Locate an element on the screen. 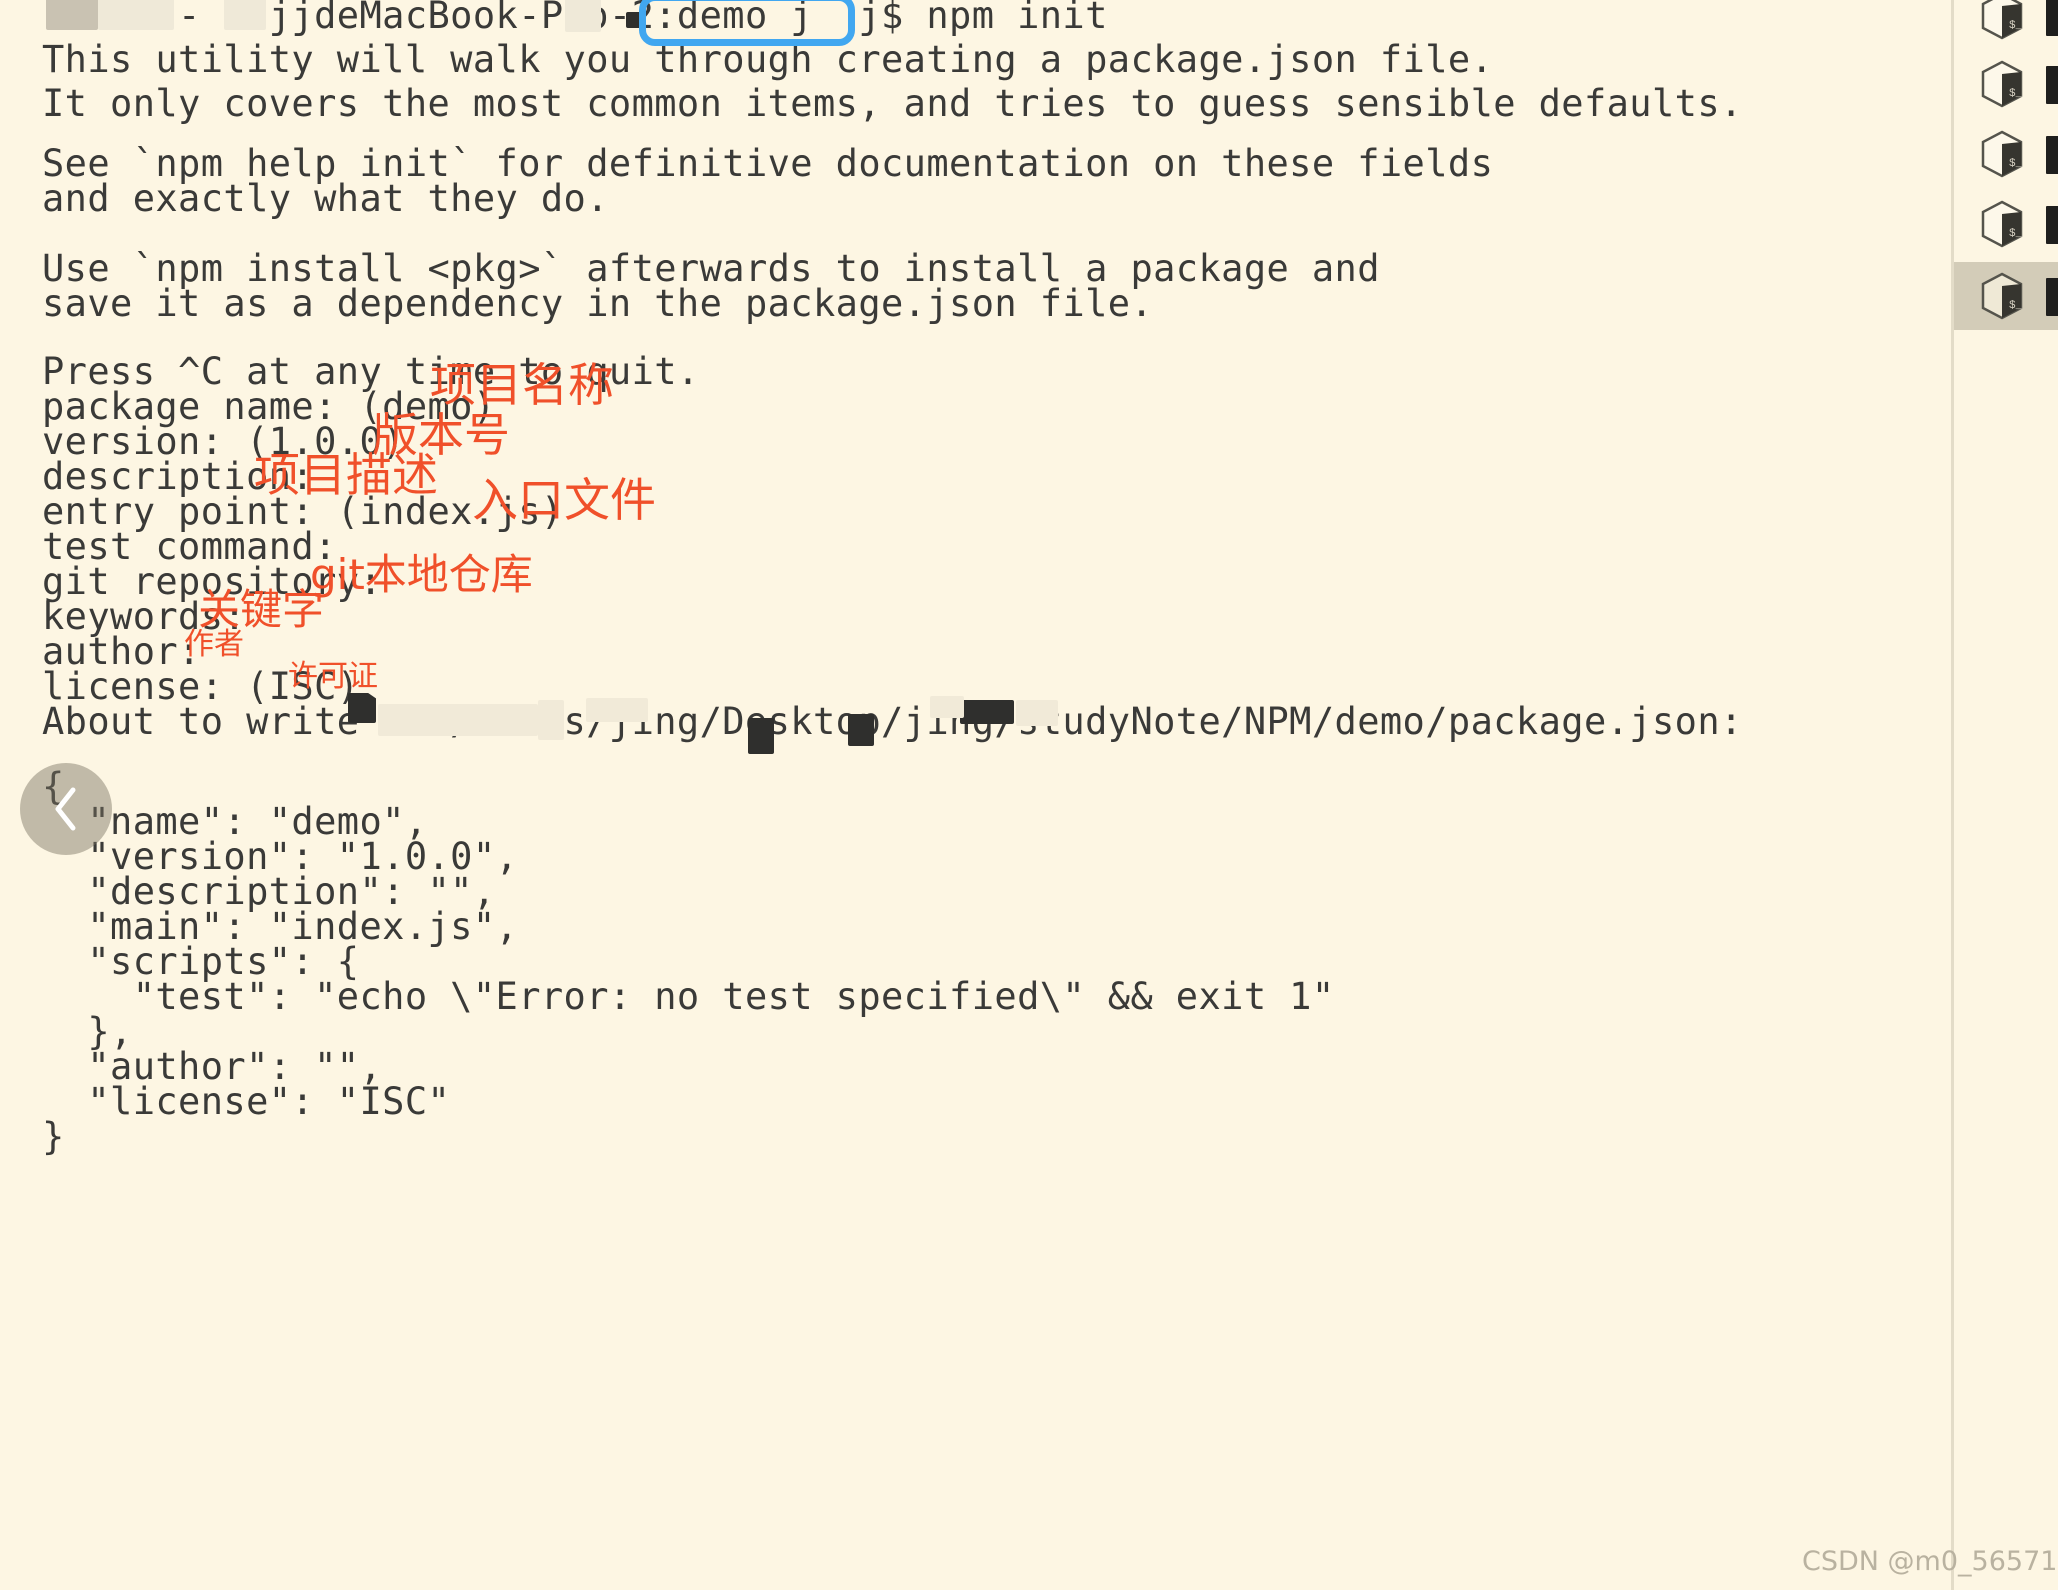 This screenshot has height=1590, width=2058. sidebar-item-session-2: $_ is located at coordinates (2006, 84).